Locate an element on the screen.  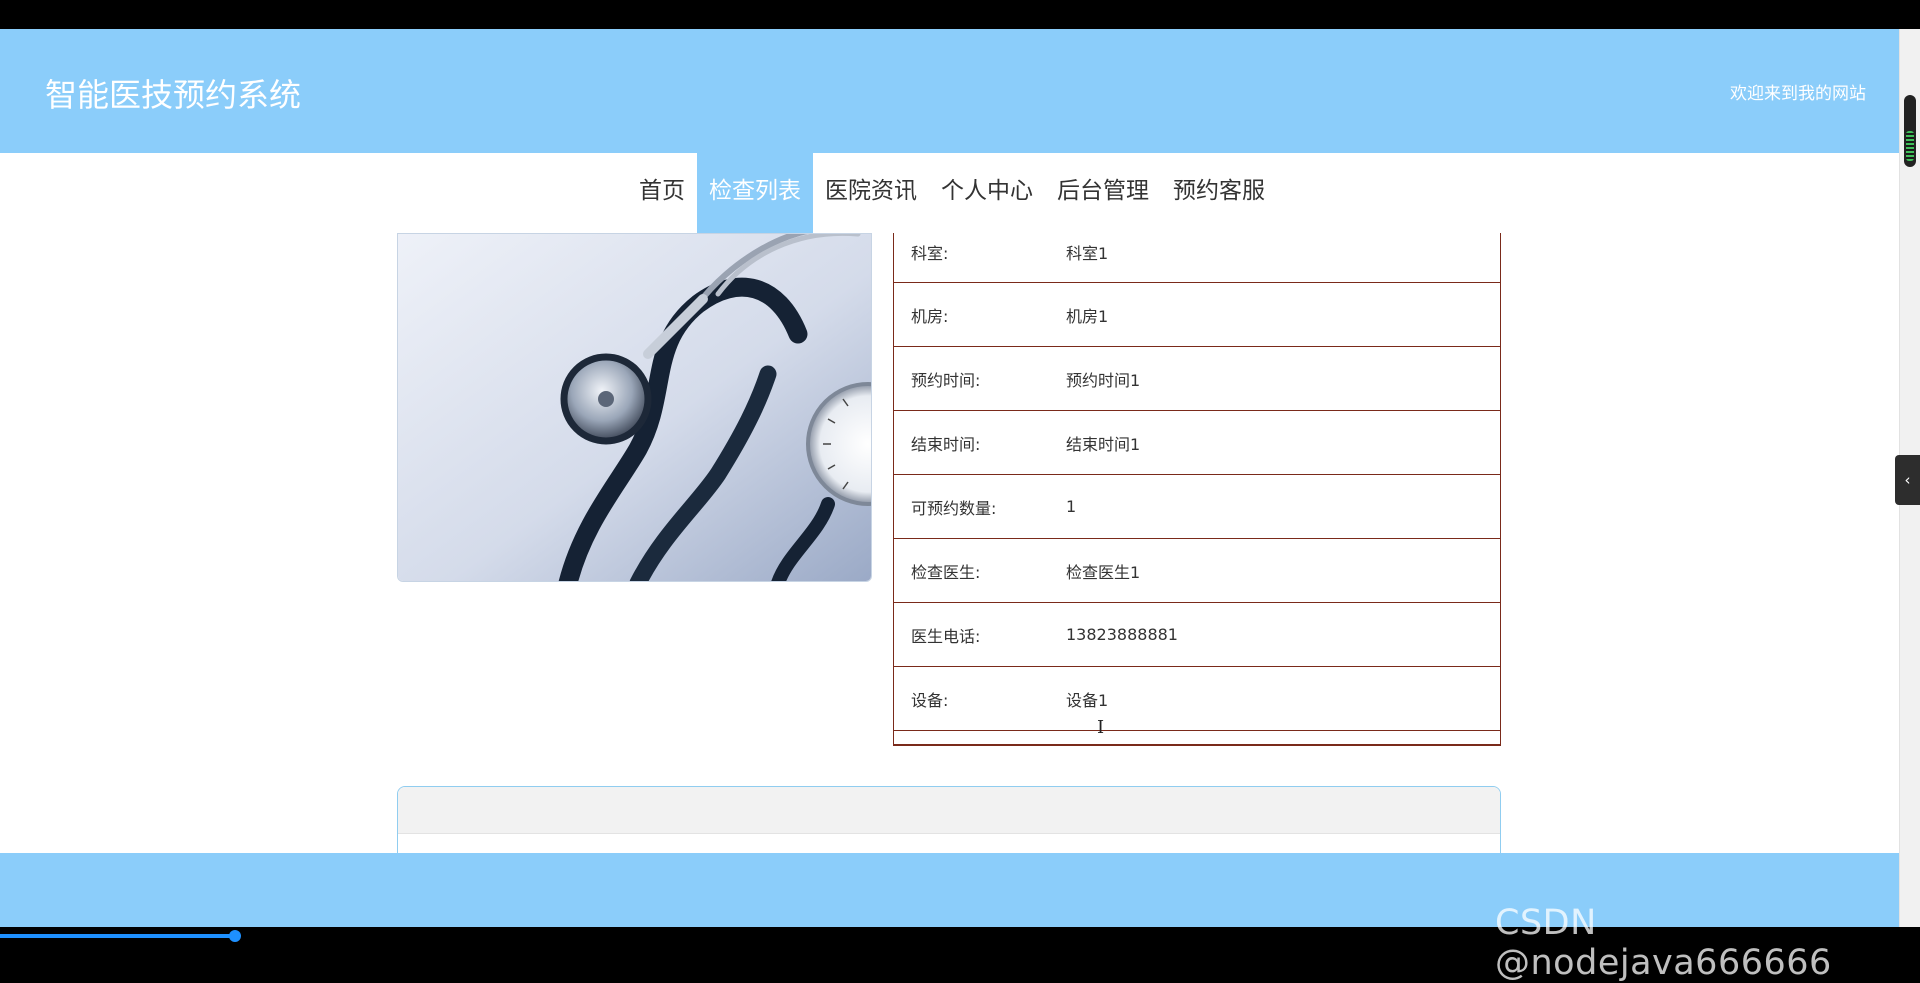
detail-row-doctor: 检查医生: 检查医生1 is located at coordinates (1197, 571).